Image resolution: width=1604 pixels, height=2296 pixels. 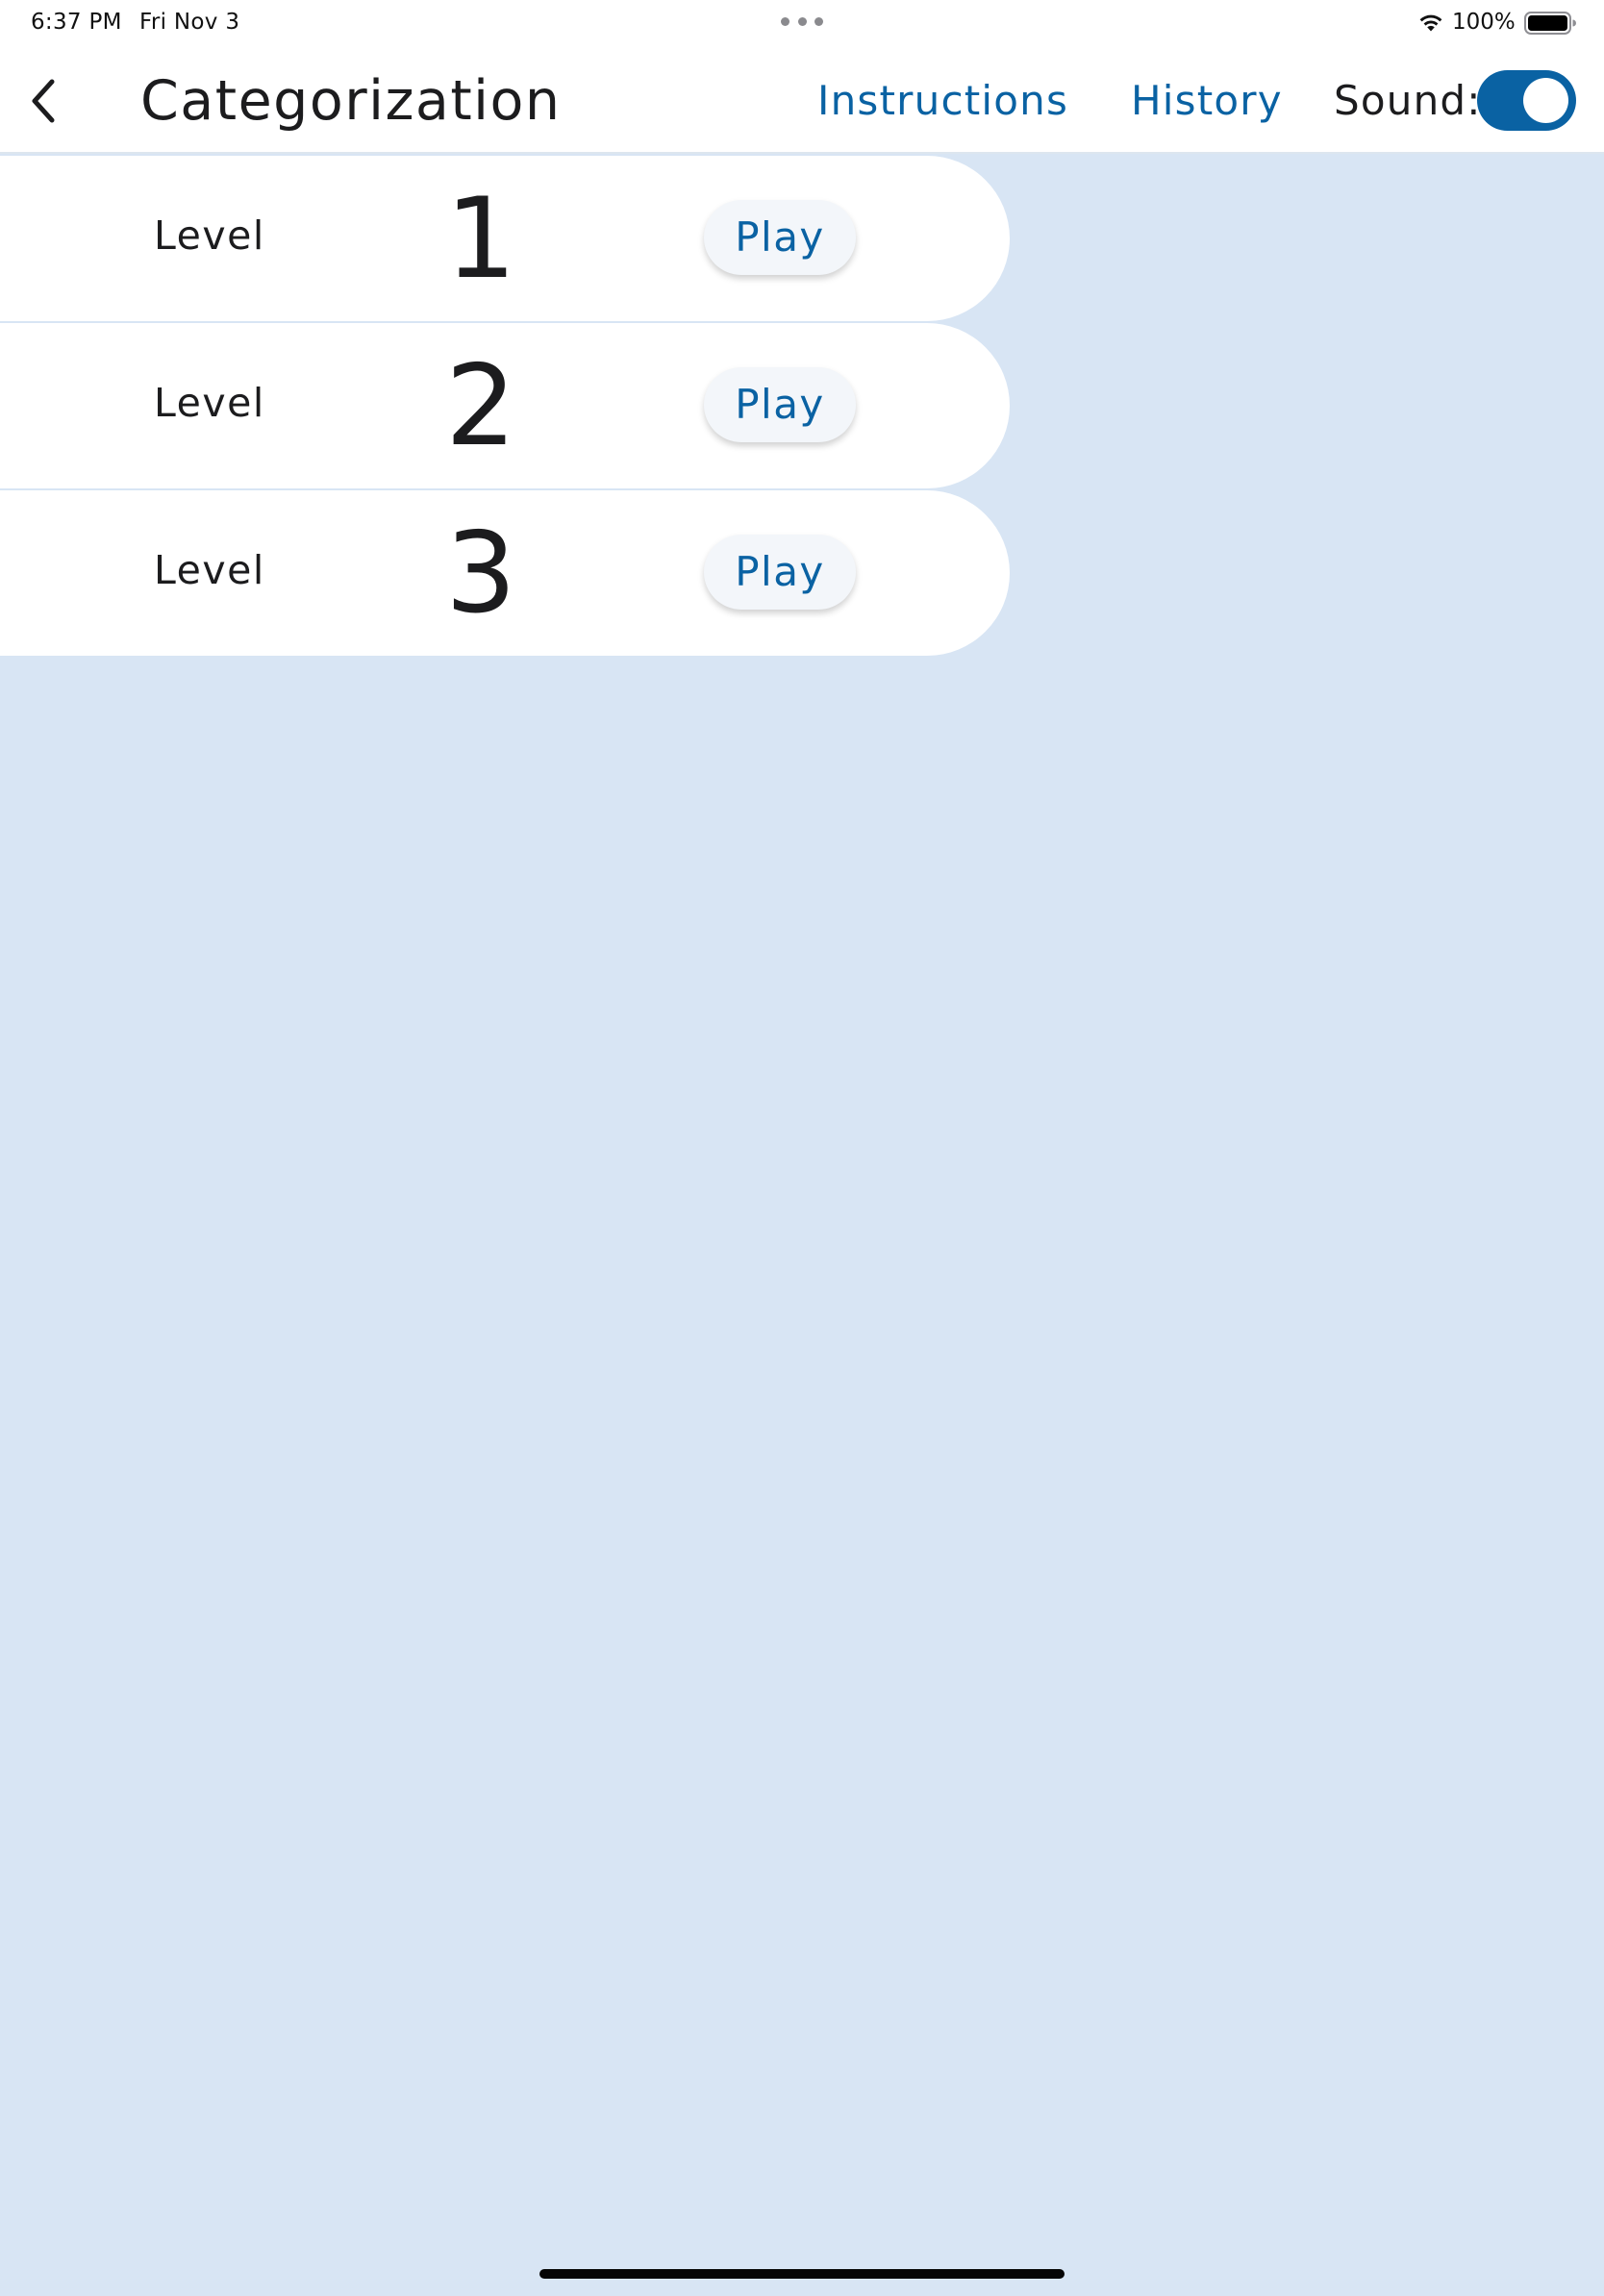 I want to click on page-title: Categorization, so click(x=351, y=101).